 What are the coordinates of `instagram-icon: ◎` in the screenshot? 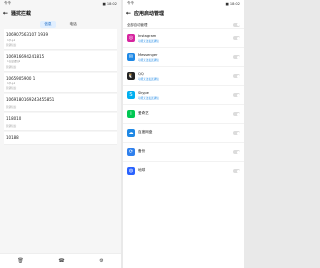 It's located at (131, 38).